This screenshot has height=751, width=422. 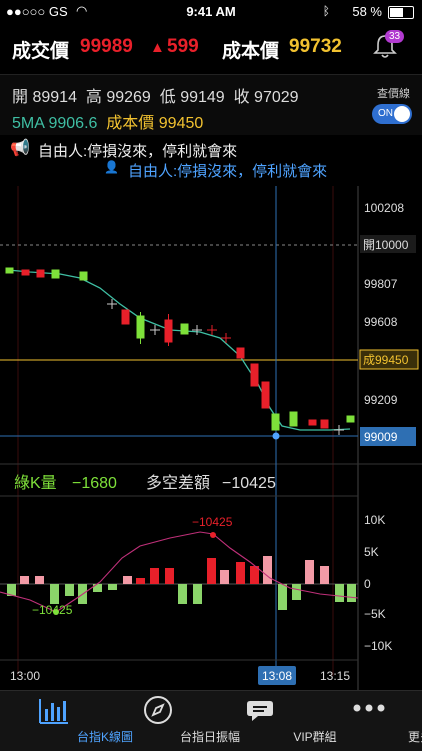 I want to click on low-value: 99149, so click(x=202, y=97).